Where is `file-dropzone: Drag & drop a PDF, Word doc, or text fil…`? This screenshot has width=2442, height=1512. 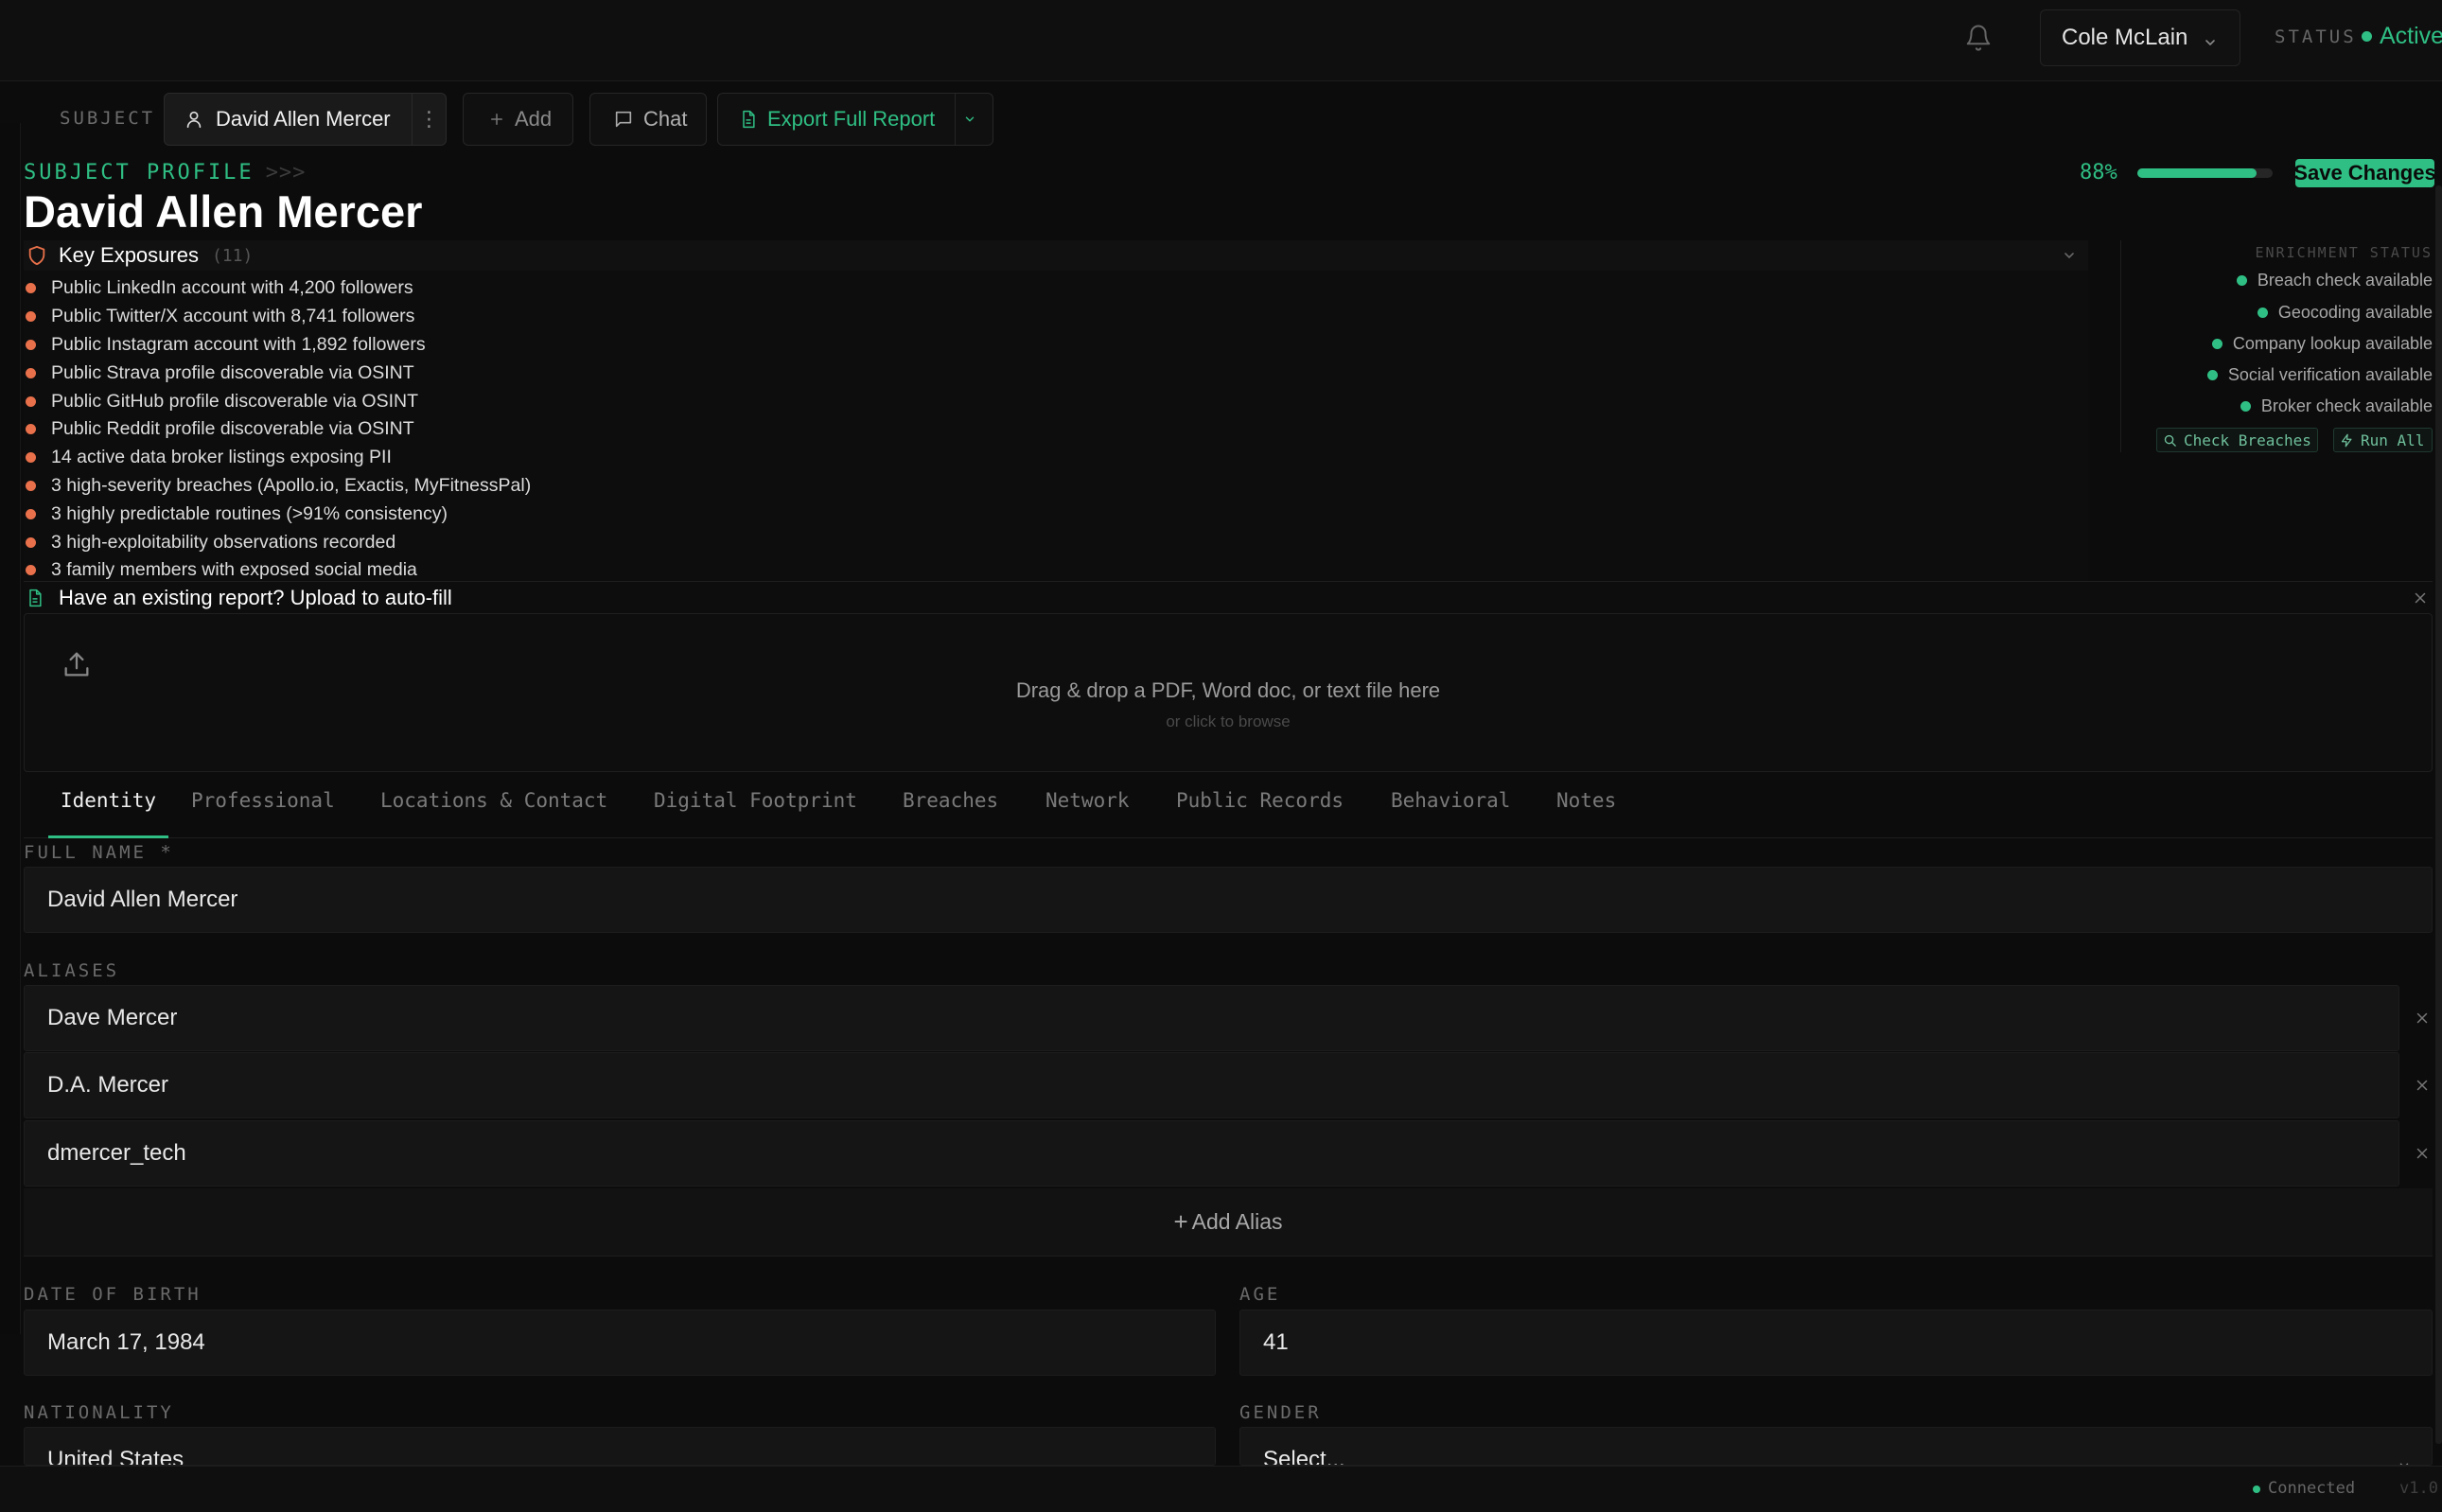 file-dropzone: Drag & drop a PDF, Word doc, or text fil… is located at coordinates (1228, 692).